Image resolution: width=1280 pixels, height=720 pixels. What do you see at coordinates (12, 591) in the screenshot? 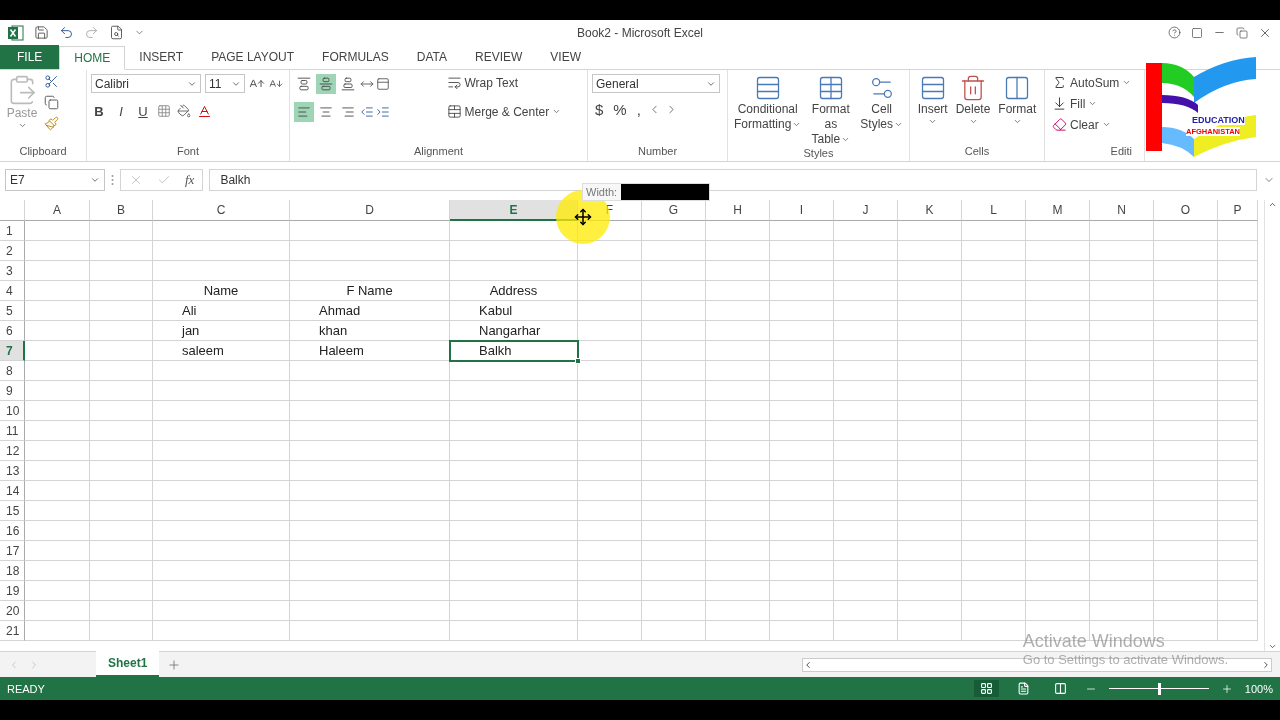
I see `row-header: 19` at bounding box center [12, 591].